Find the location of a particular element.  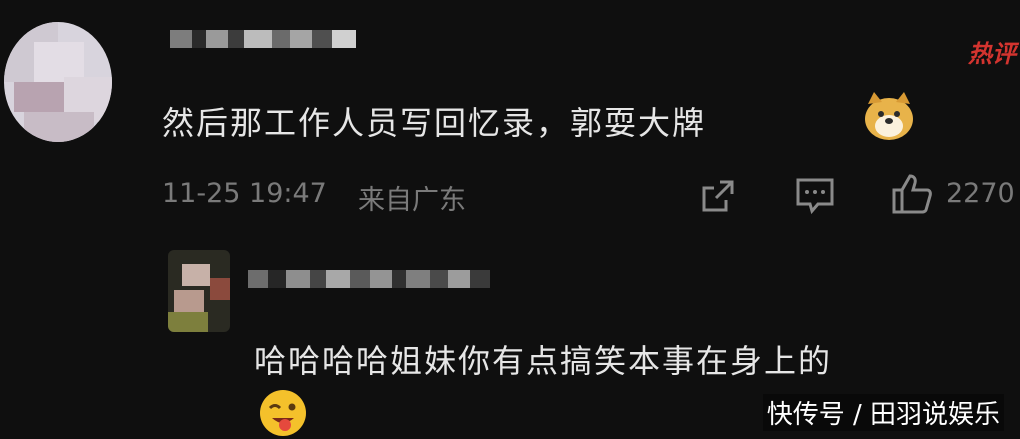

comment-text: 然后那工作人员写回忆录，郭耍大牌 is located at coordinates (434, 123).